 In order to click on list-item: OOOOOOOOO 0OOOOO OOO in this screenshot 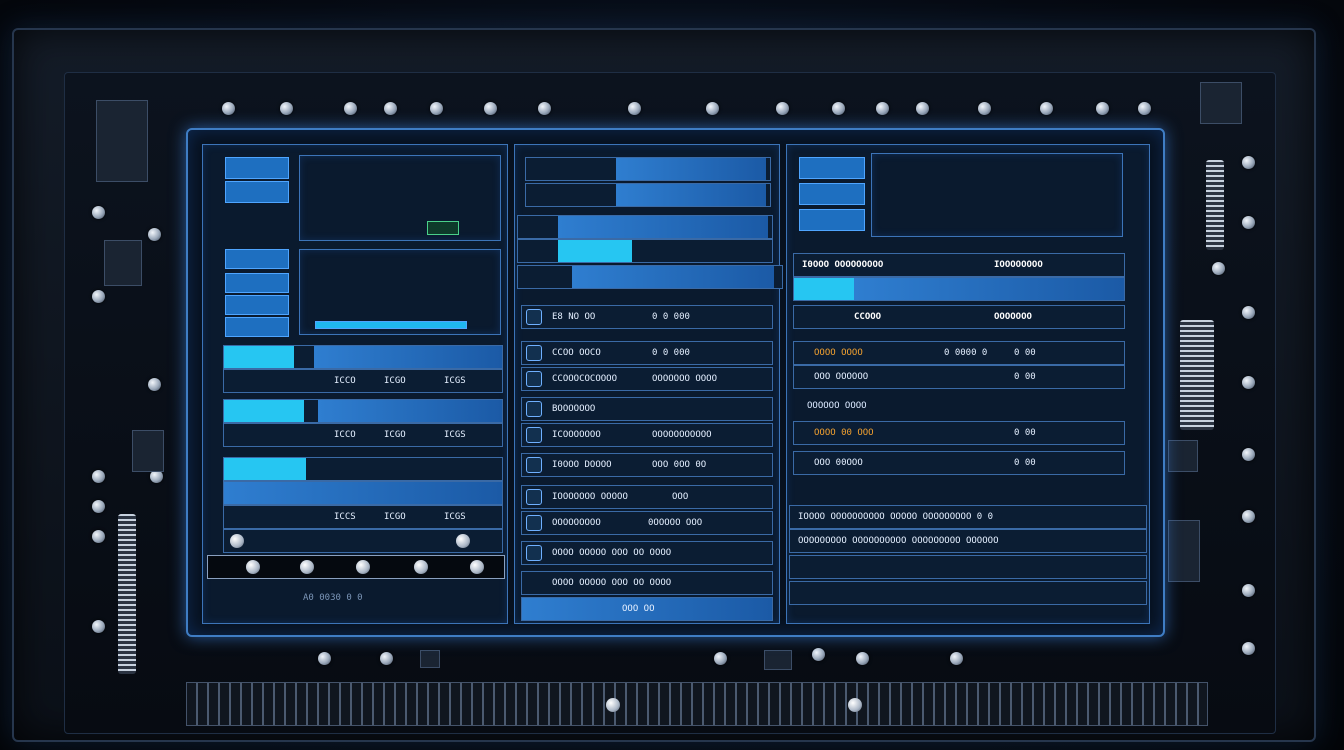, I will do `click(647, 523)`.